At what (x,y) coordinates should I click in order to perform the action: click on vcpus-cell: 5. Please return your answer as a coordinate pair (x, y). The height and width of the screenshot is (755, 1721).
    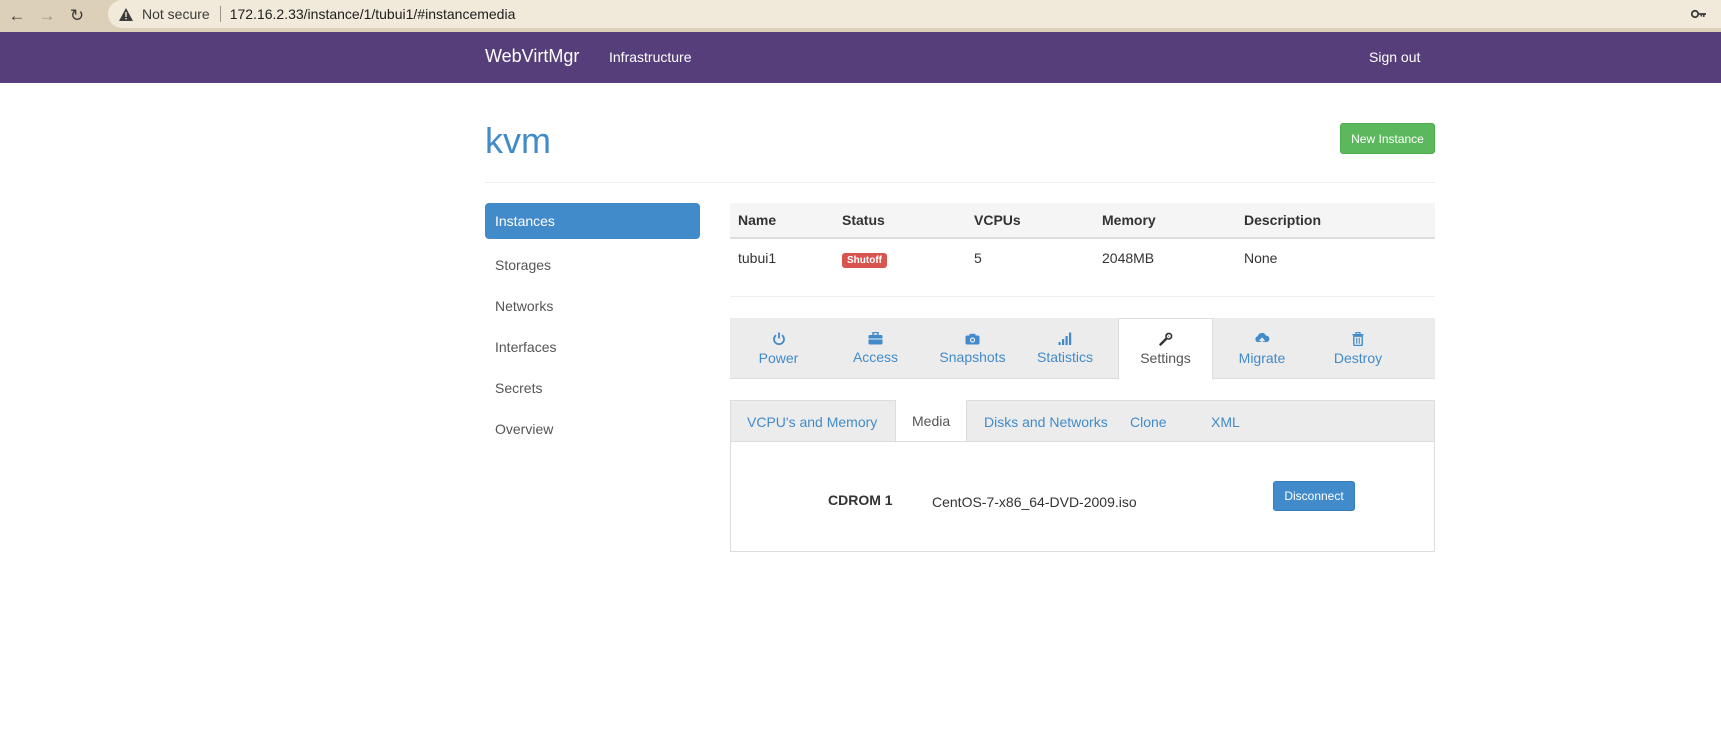
    Looking at the image, I should click on (978, 258).